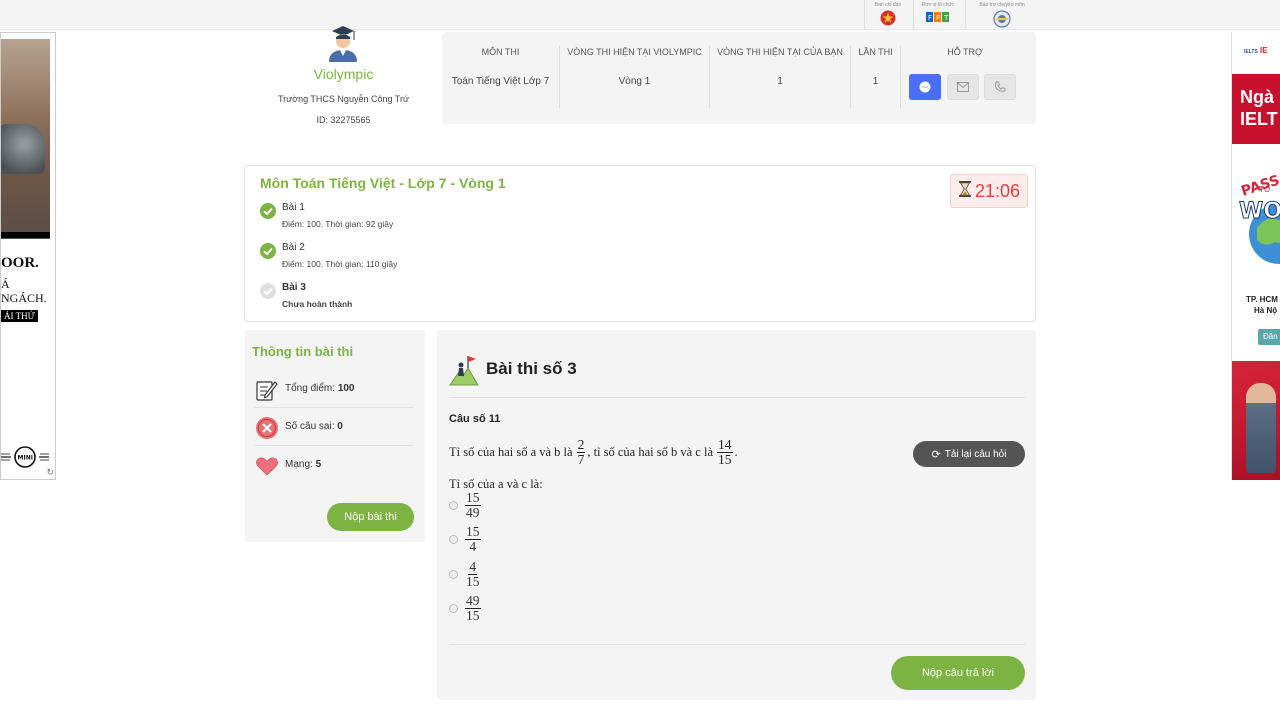 This screenshot has height=720, width=1280. Describe the element at coordinates (267, 428) in the screenshot. I see `close-circle-icon` at that location.